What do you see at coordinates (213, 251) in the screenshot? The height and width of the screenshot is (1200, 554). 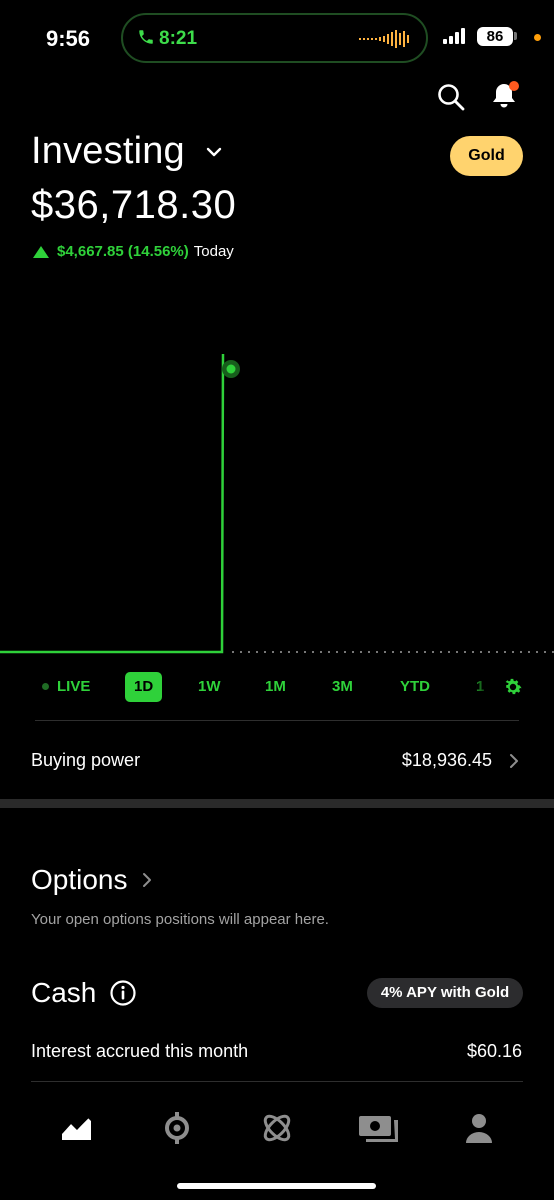 I see `change-period: Today` at bounding box center [213, 251].